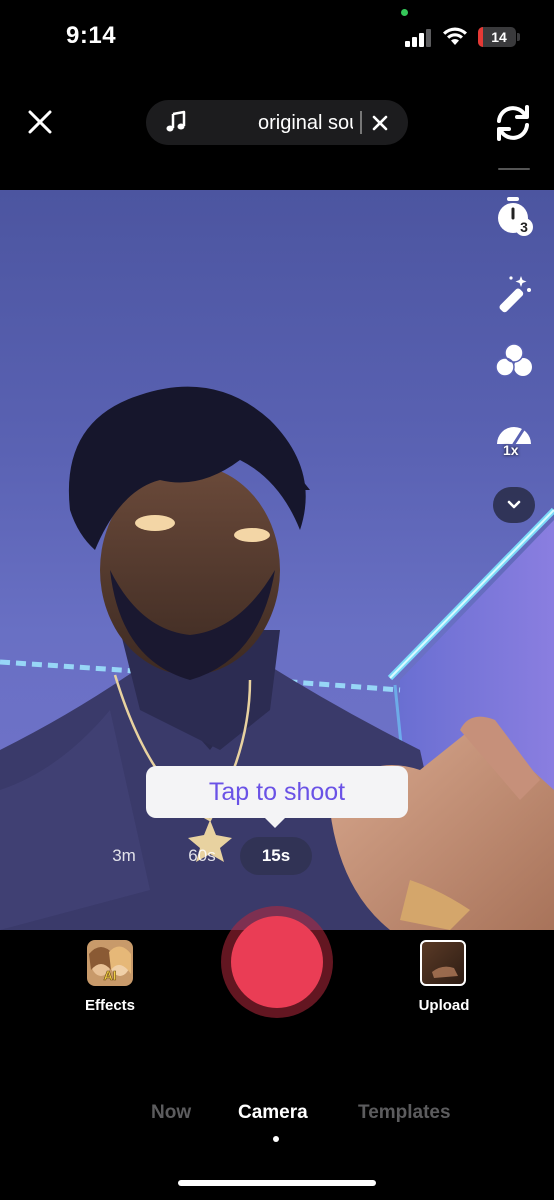  I want to click on active-tab-indicator, so click(276, 1139).